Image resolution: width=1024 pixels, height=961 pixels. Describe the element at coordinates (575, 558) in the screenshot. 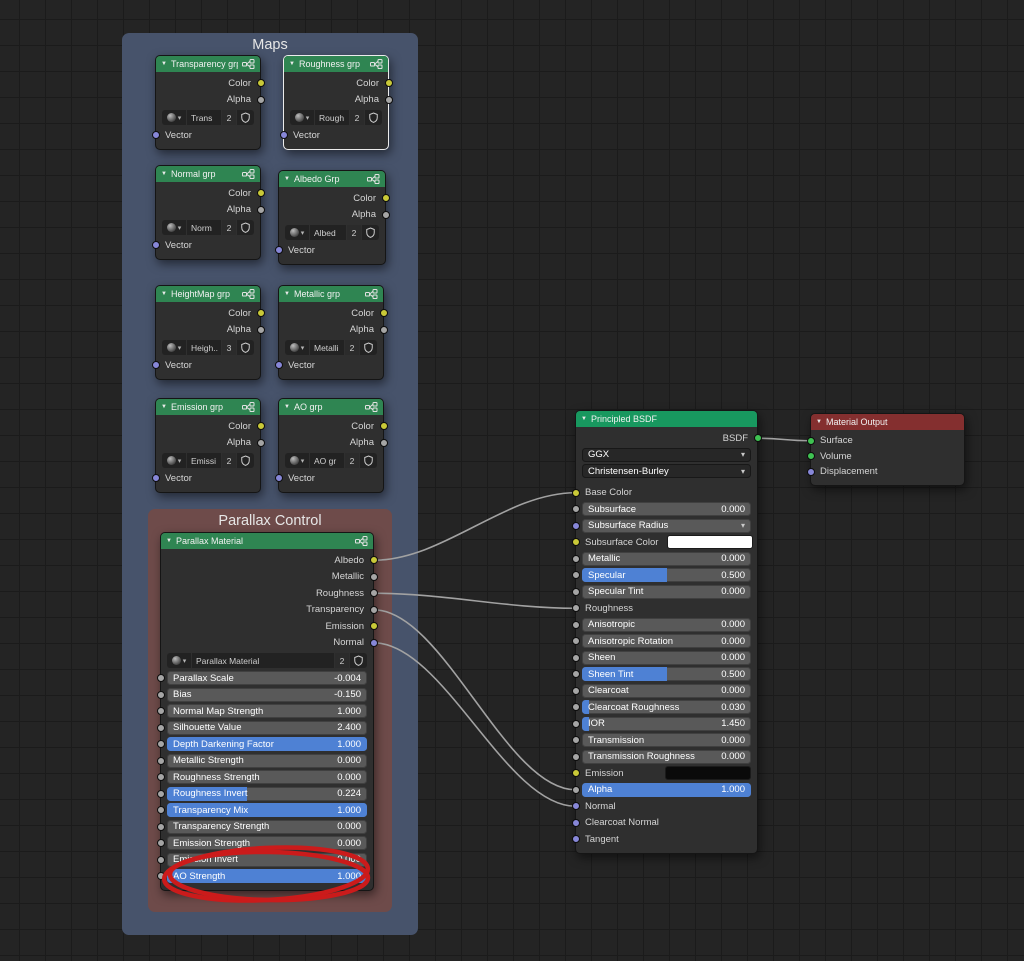

I see `socket-input-metallic` at that location.